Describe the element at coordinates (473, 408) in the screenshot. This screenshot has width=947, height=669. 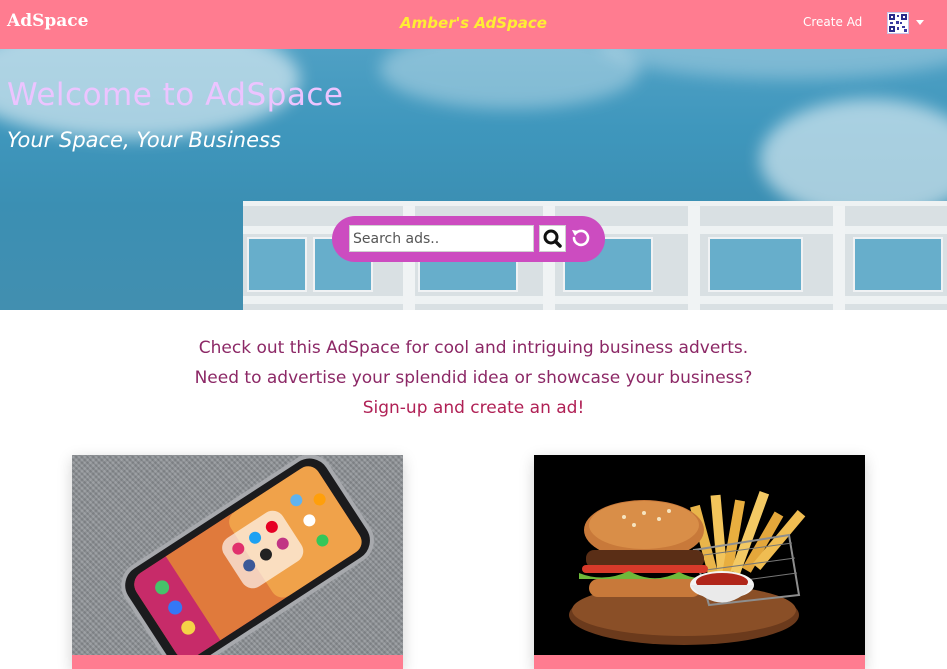
I see `signup-prompt: Sign-up and create an ad!` at that location.